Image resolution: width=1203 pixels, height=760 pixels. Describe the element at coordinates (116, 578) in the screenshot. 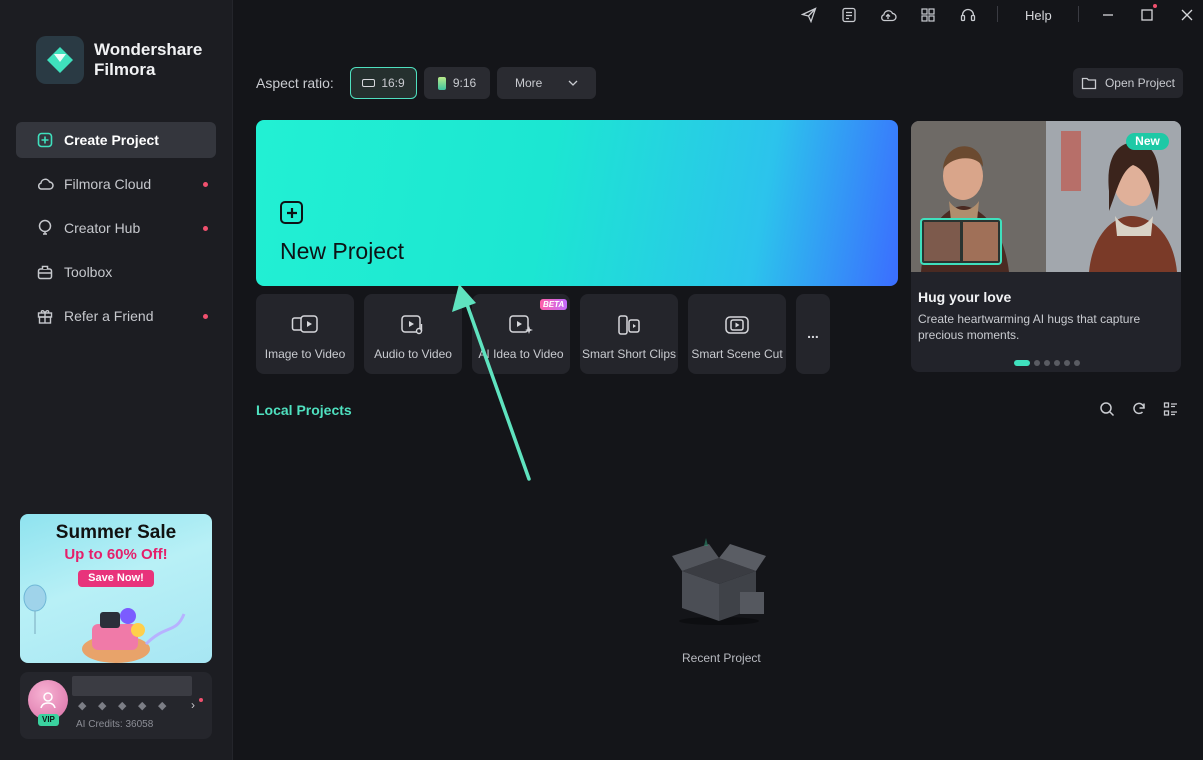

I see `save-now-button: Save Now!` at that location.